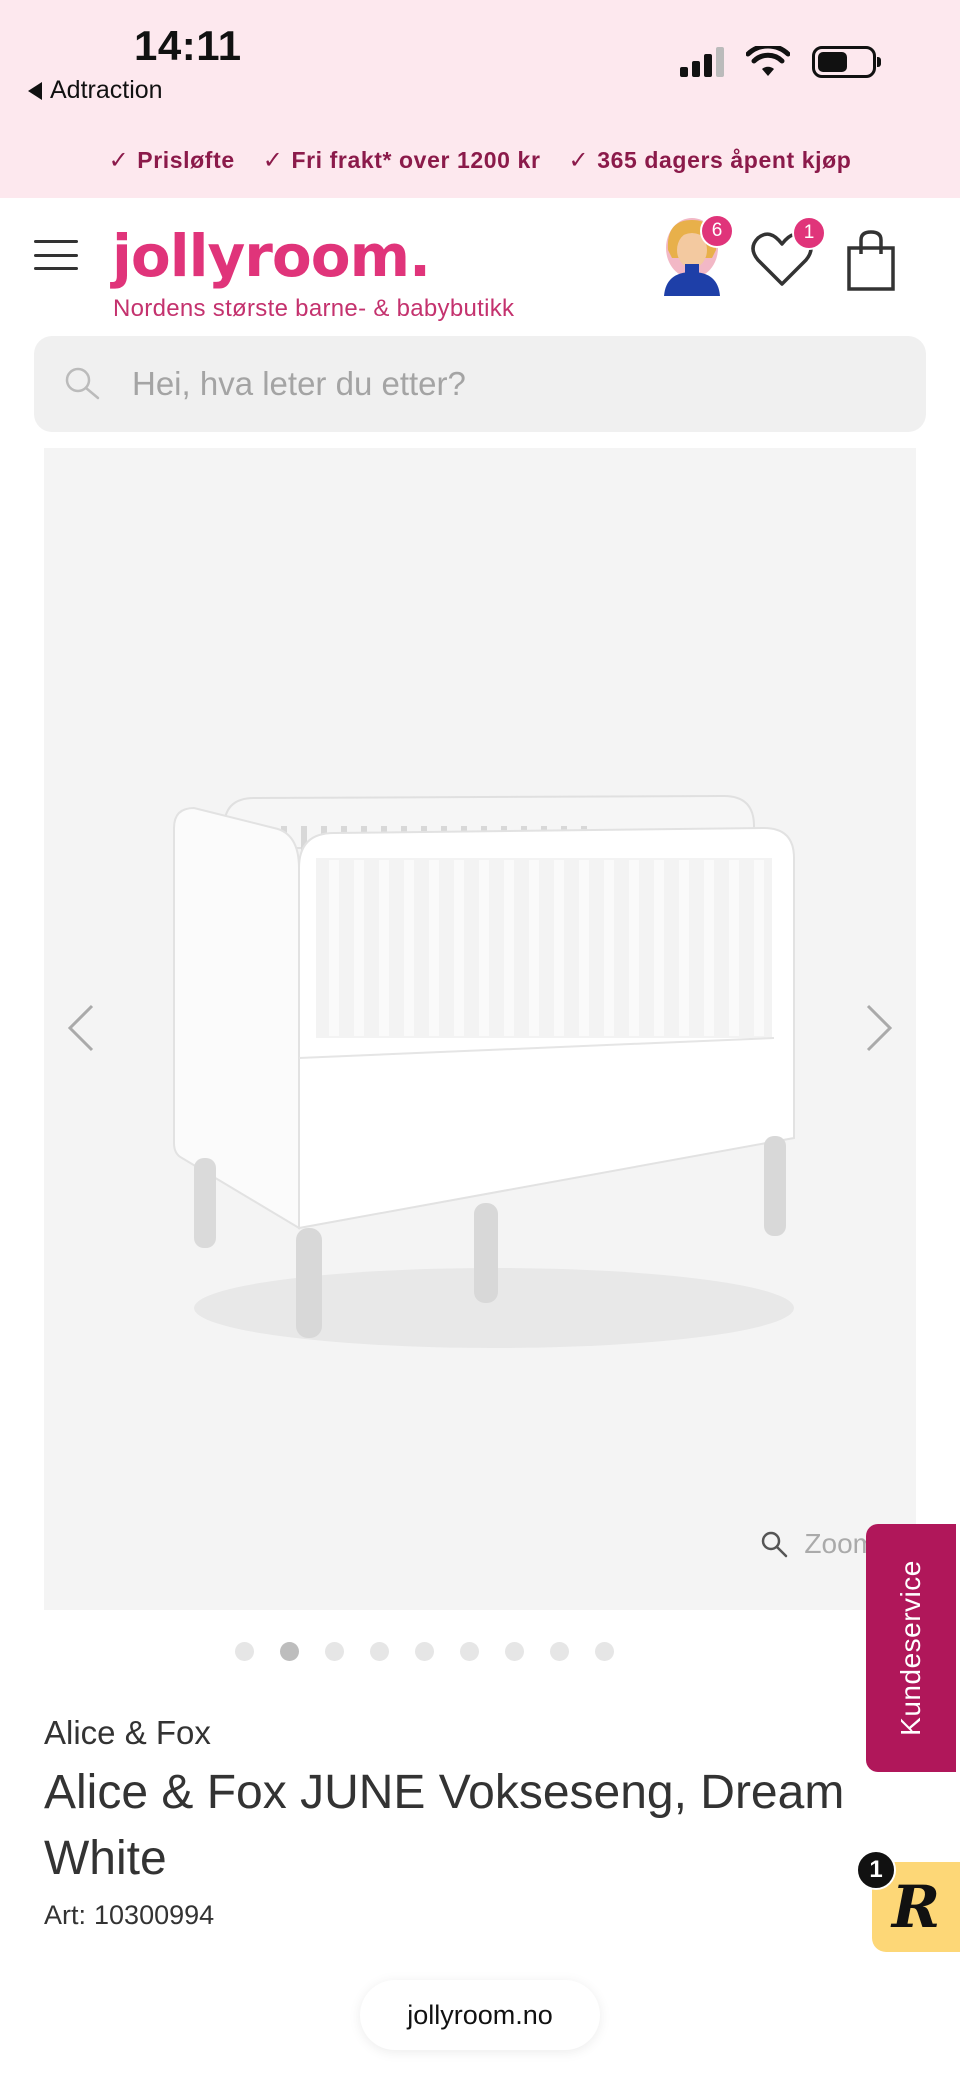 This screenshot has width=960, height=2081. What do you see at coordinates (695, 255) in the screenshot?
I see `account-avatar: 6` at bounding box center [695, 255].